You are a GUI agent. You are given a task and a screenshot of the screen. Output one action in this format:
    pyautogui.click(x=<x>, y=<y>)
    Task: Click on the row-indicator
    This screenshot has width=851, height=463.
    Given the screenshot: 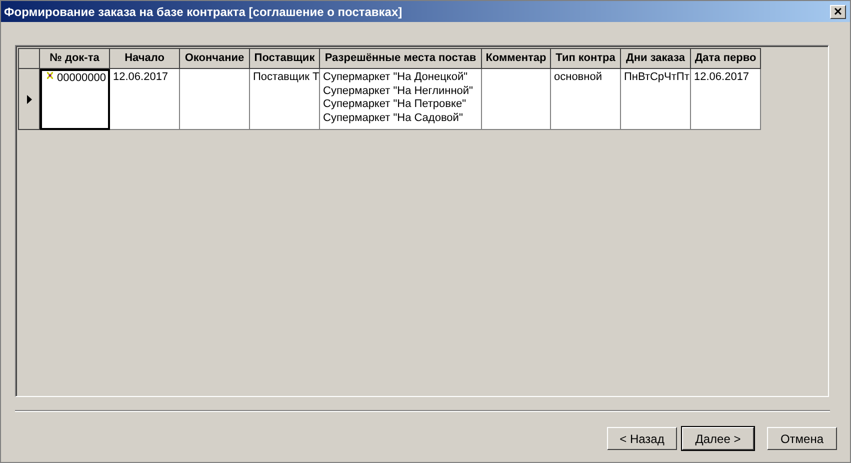 What is the action you would take?
    pyautogui.click(x=29, y=99)
    